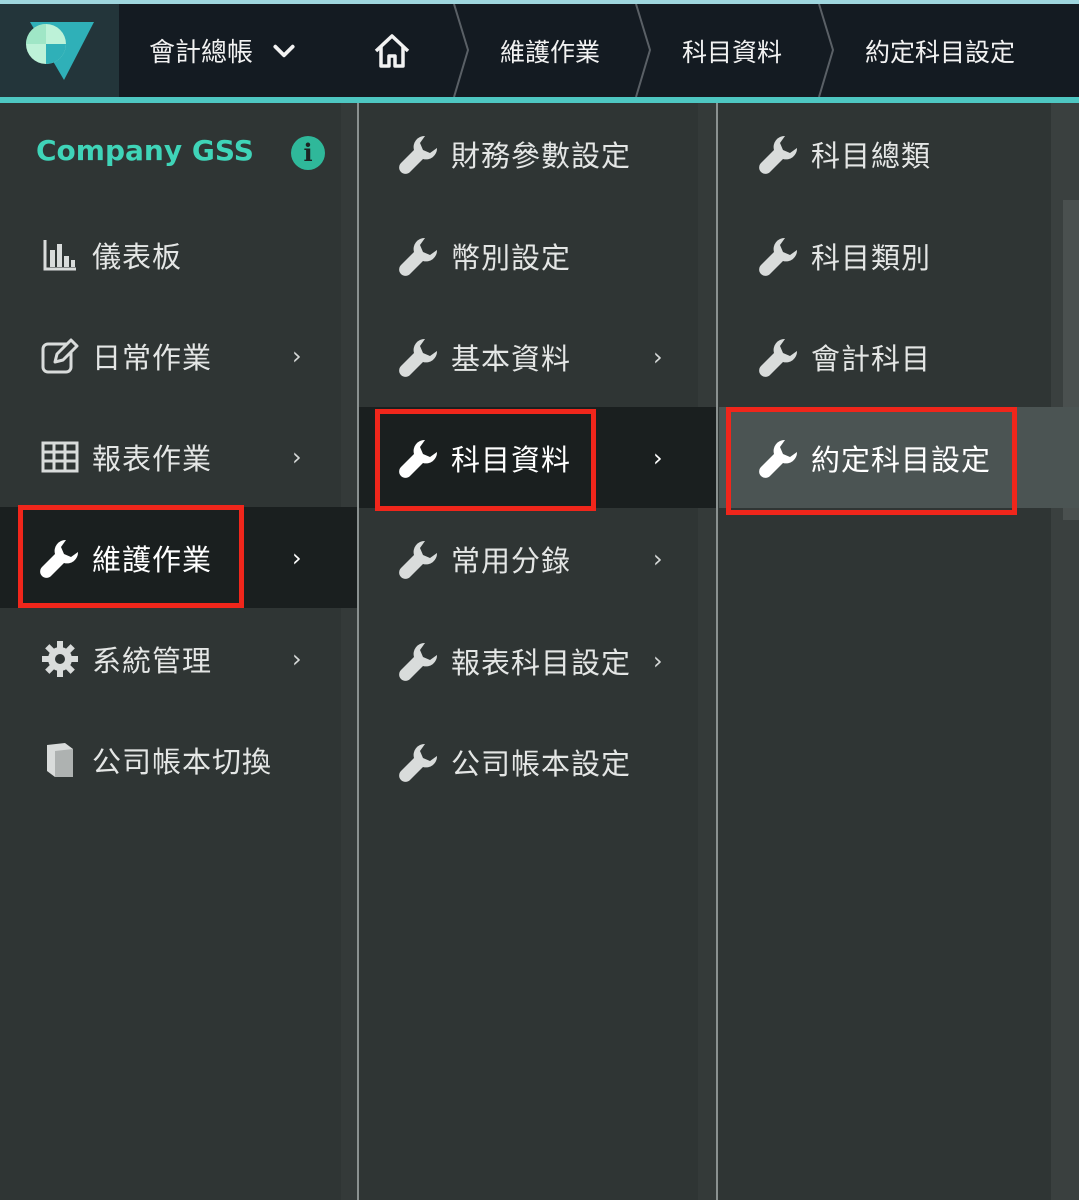 The height and width of the screenshot is (1200, 1079). I want to click on subsubmenu-item-account-types: 科目類別, so click(885, 255).